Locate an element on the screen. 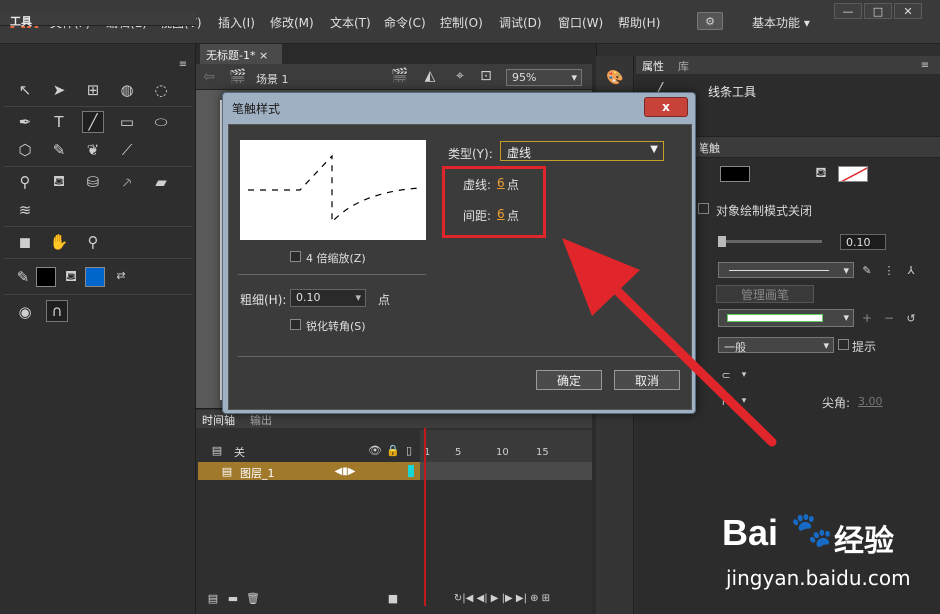 This screenshot has width=940, height=614. color-palette-icon: 🎨 is located at coordinates (615, 78).